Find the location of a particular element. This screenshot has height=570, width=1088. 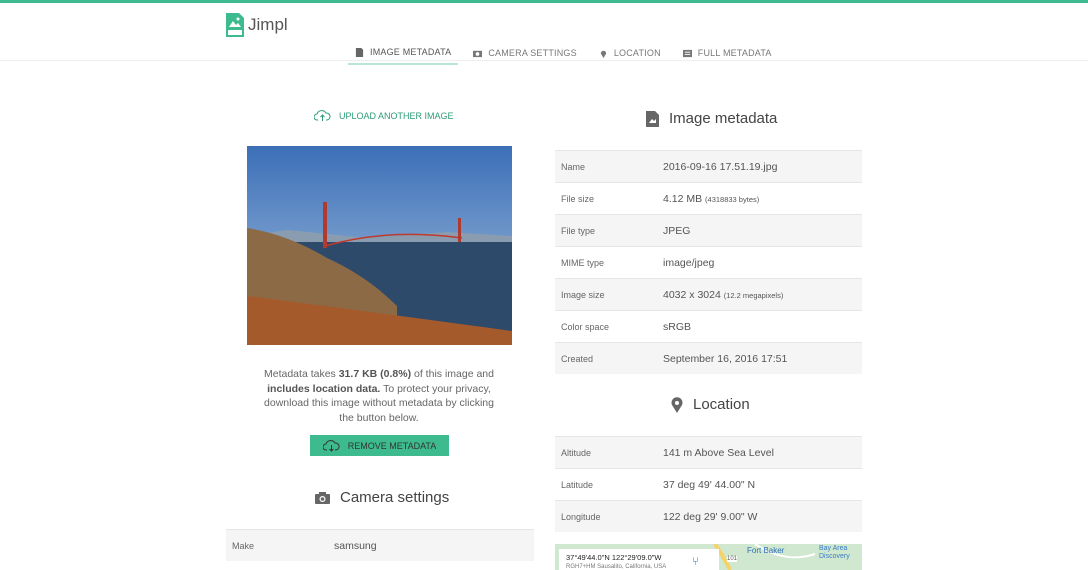

heading-text: Image metadata is located at coordinates (723, 118).